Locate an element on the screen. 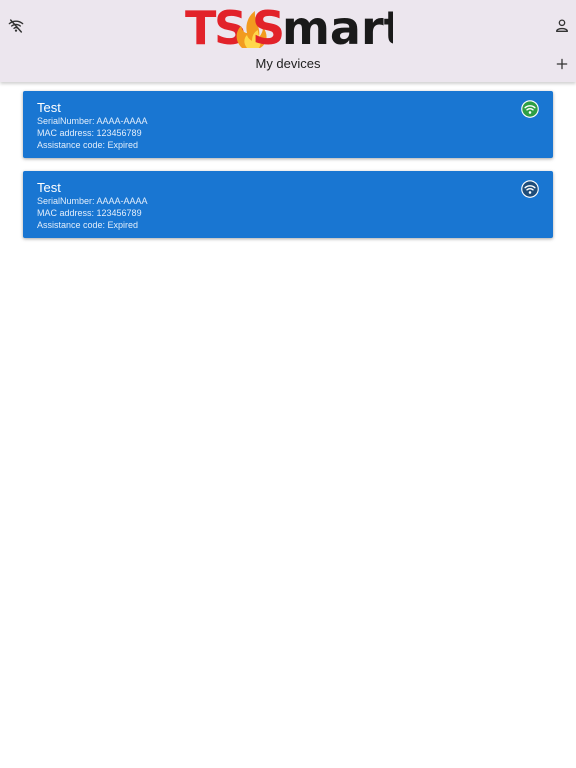  svg-text: T is located at coordinates (201, 28).